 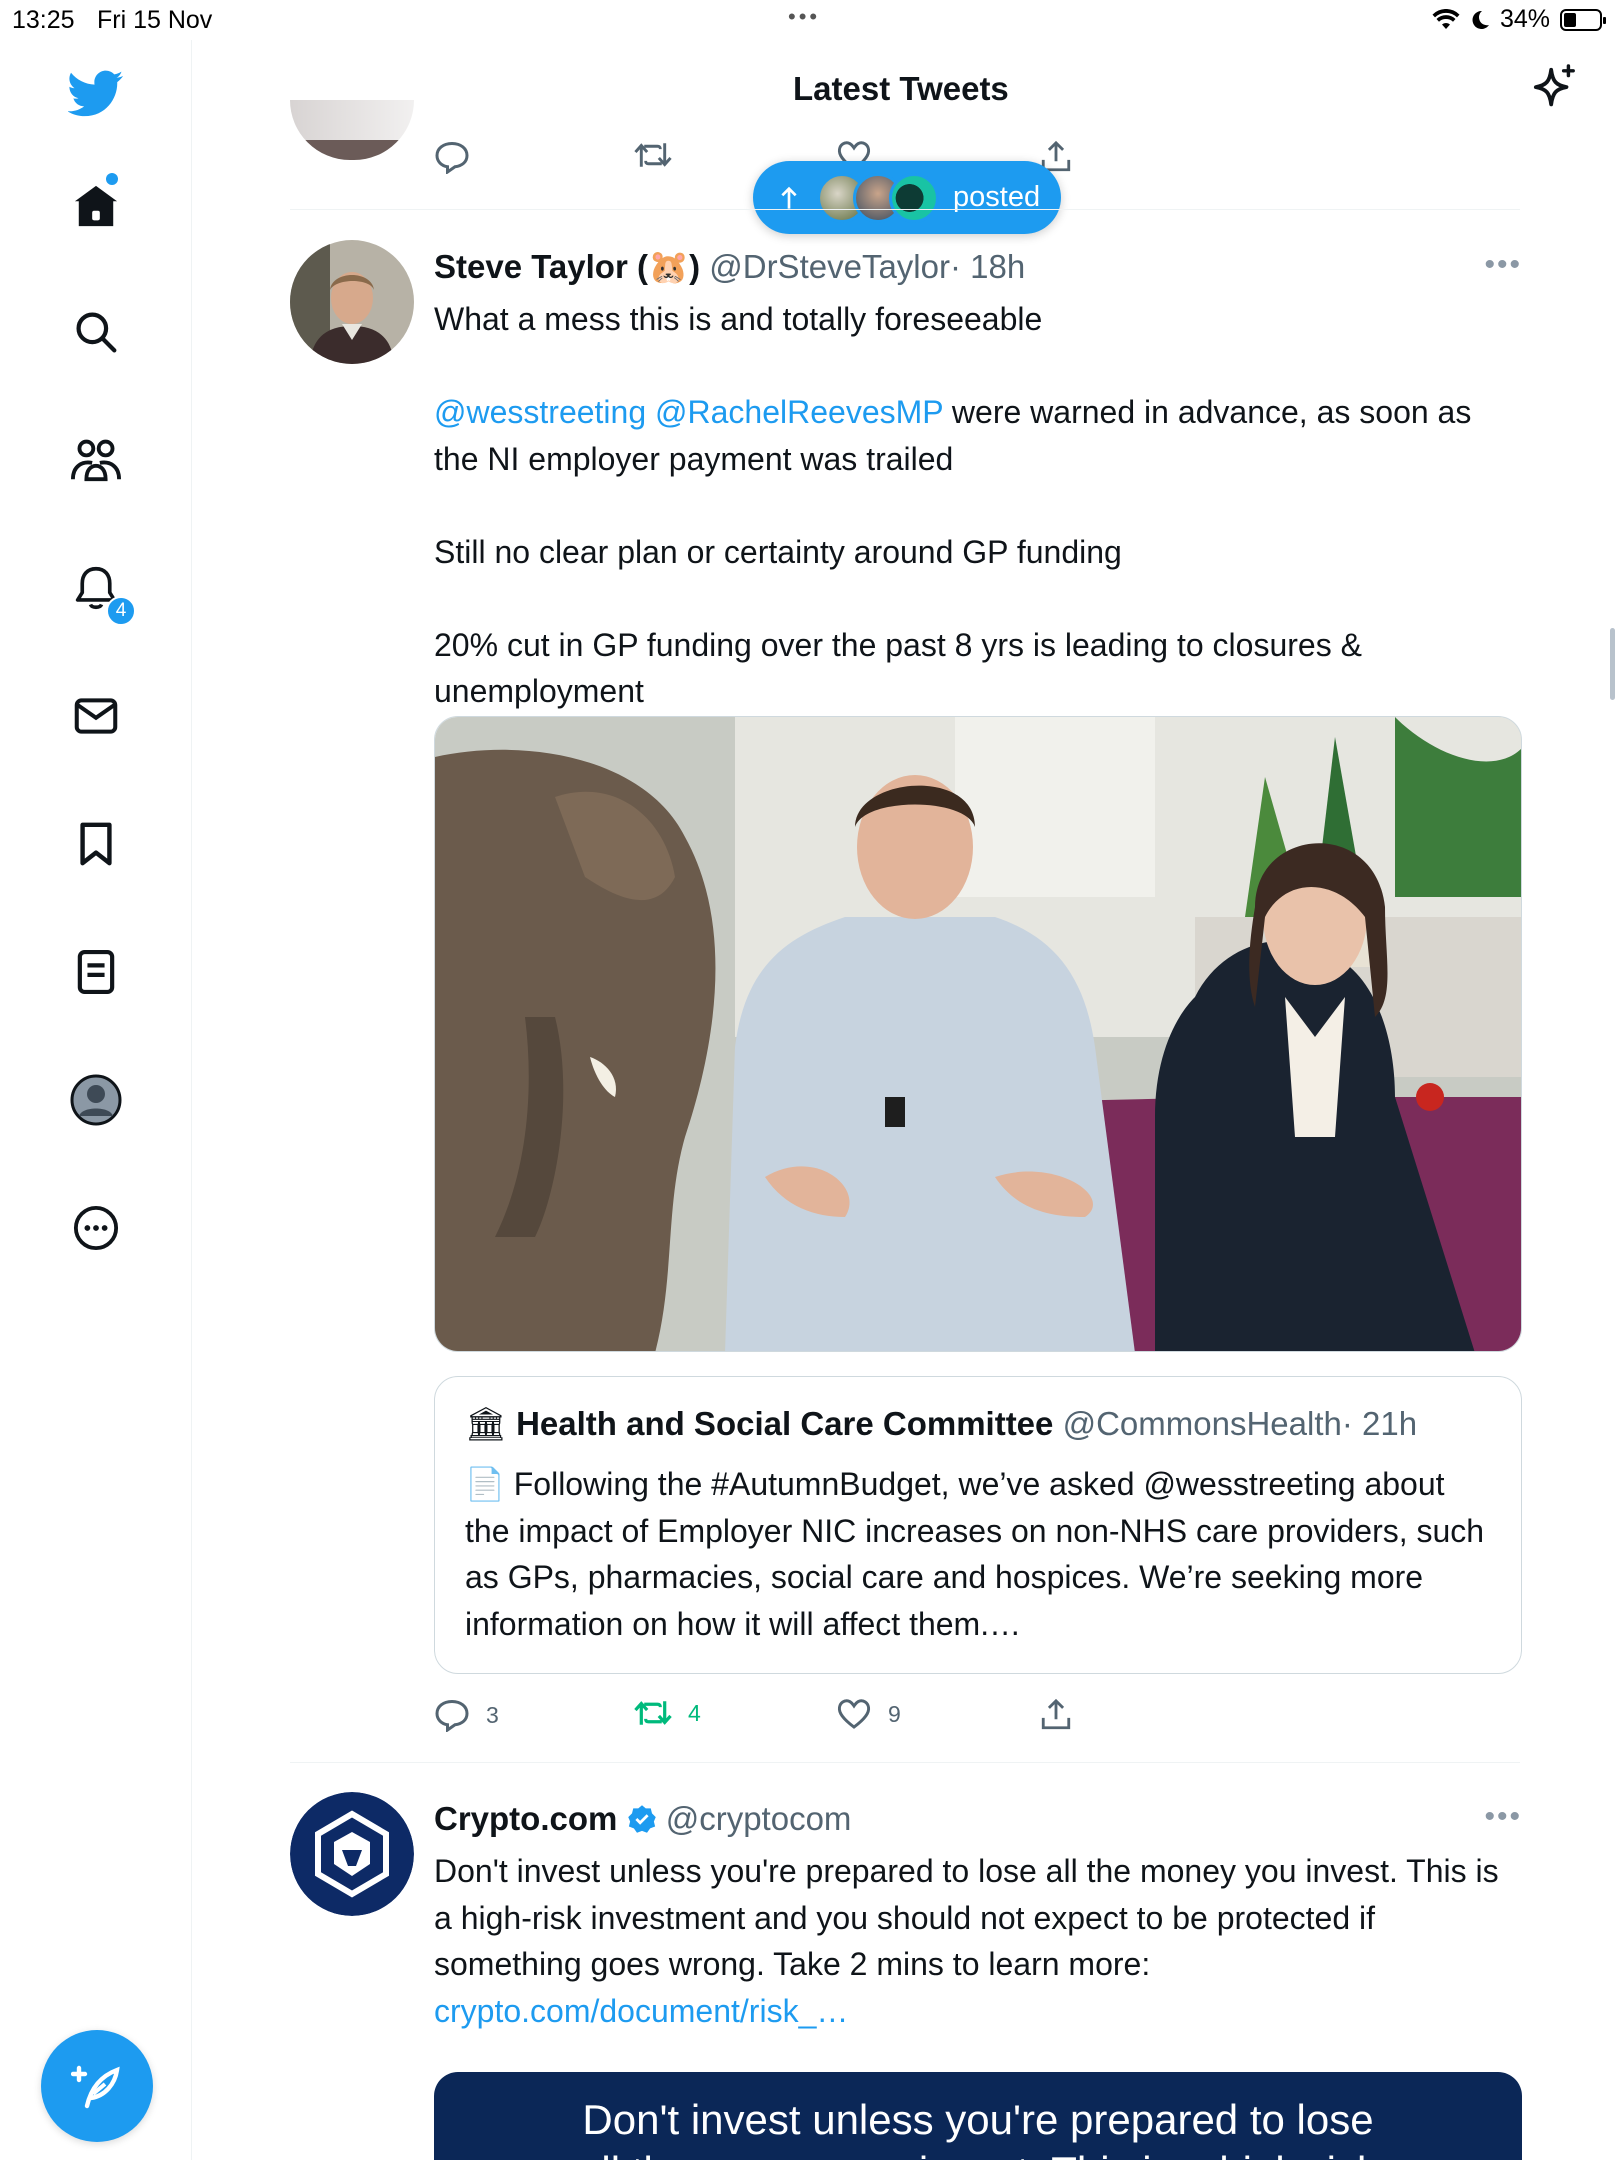 I want to click on author-name-close: ), so click(x=695, y=266).